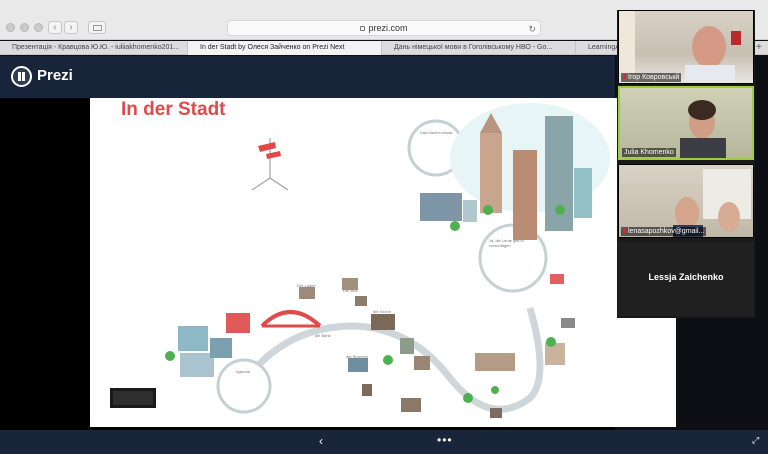  Describe the element at coordinates (243, 371) in the screenshot. I see `bubble-low-title: Agenda` at that location.